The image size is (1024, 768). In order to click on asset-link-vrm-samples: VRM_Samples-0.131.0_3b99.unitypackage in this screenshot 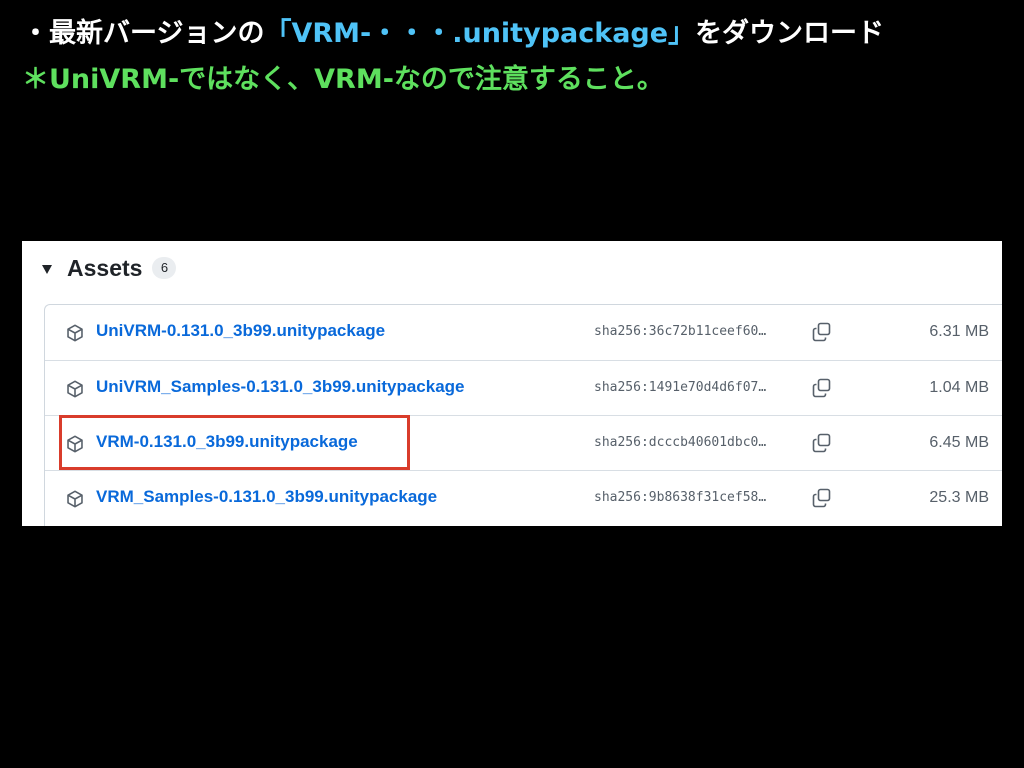, I will do `click(266, 497)`.